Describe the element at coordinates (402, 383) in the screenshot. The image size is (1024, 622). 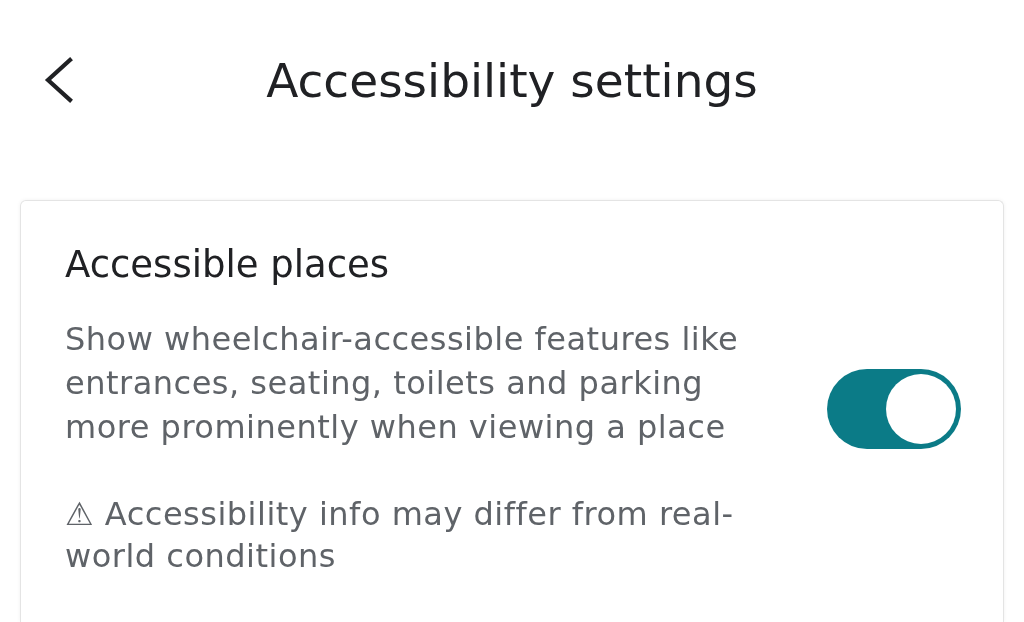
I see `setting-description: Show wheelchair-accessible features like entrances, seating, toilets and parking more prominently when viewing a place` at that location.